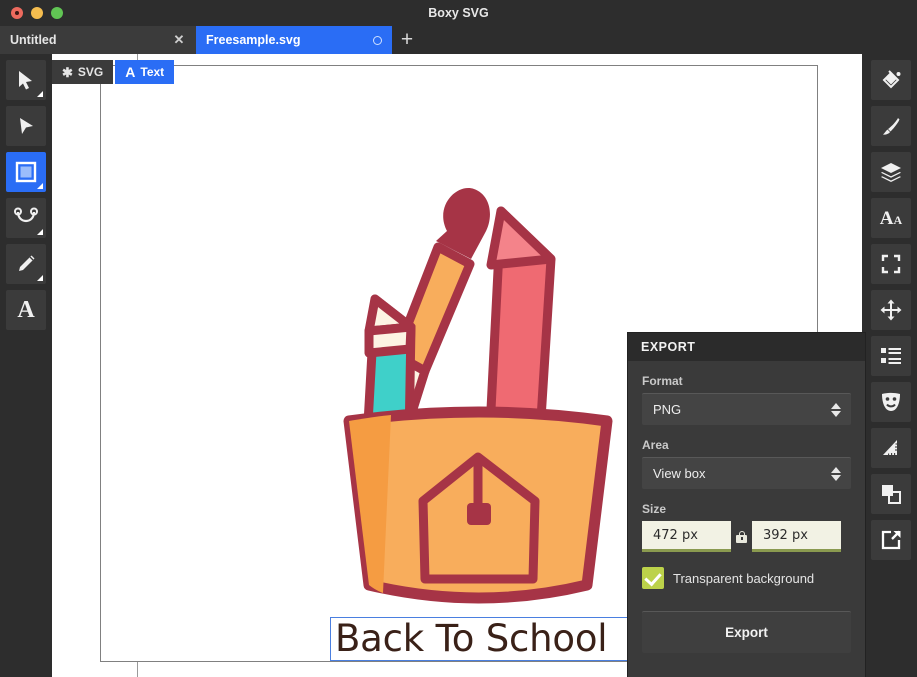 This screenshot has width=917, height=677. I want to click on paintbrush-icon, so click(891, 126).